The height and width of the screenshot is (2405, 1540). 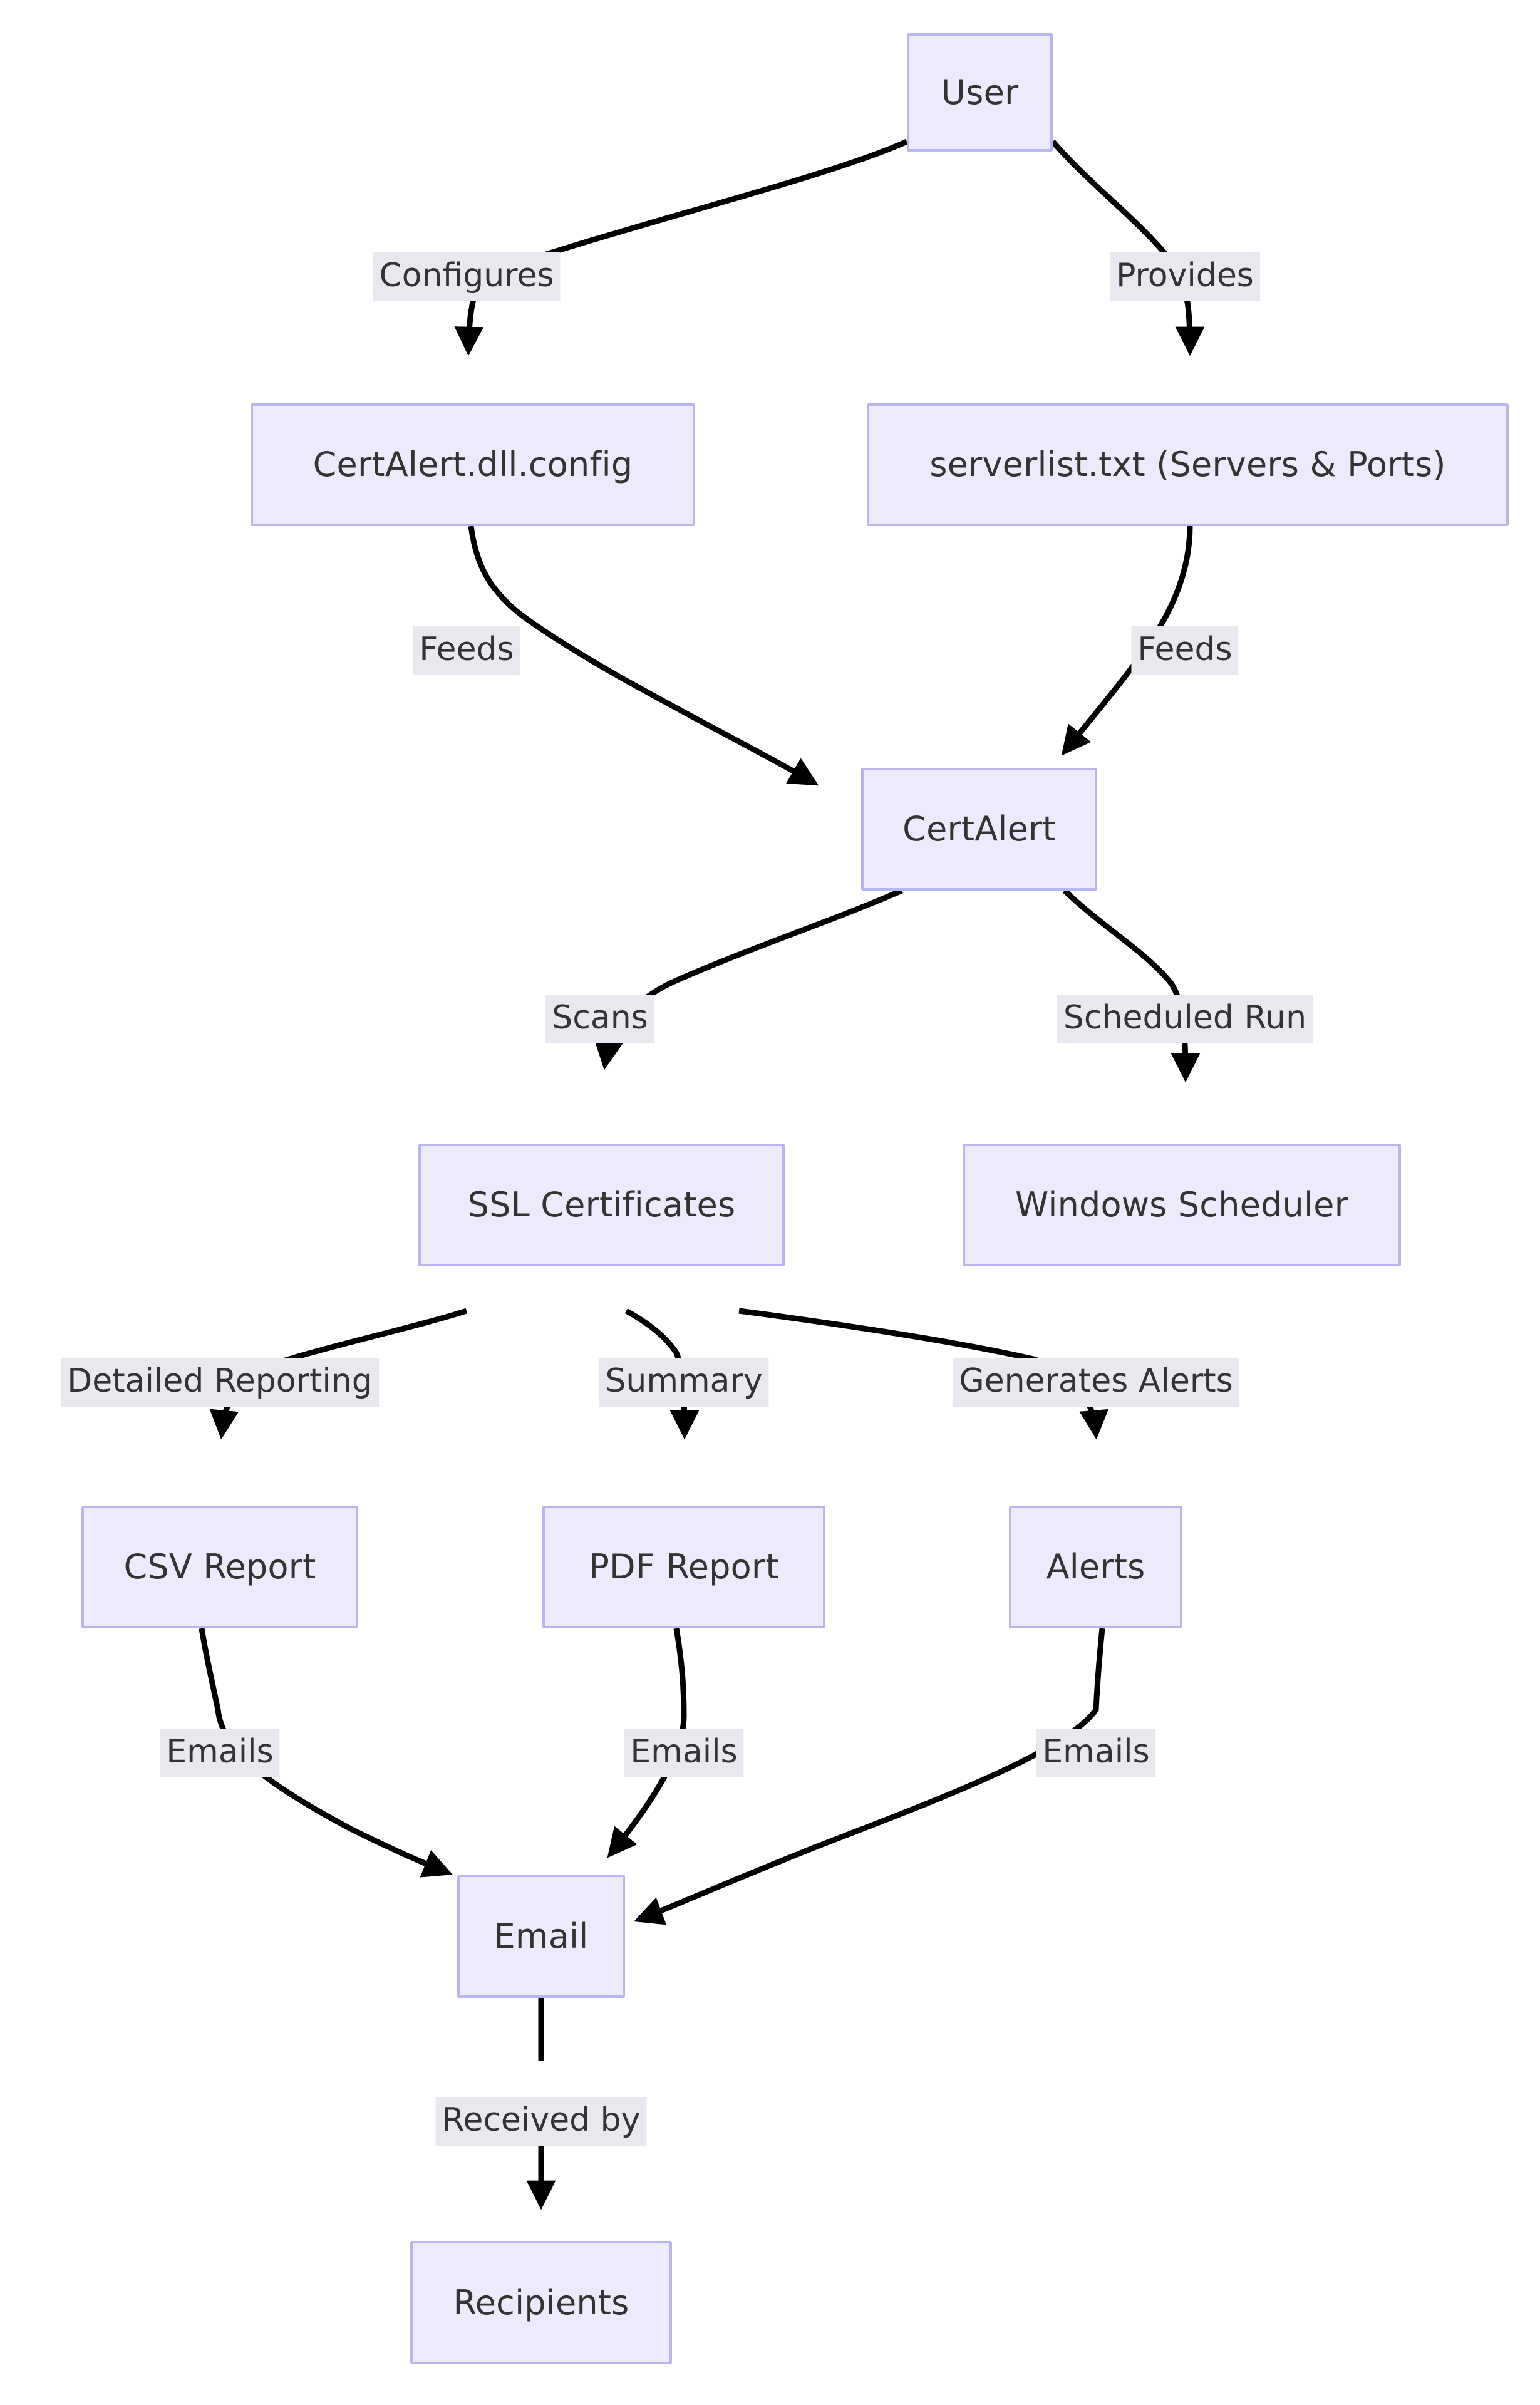 I want to click on flowchart-node-label: CertAlert, so click(x=979, y=829).